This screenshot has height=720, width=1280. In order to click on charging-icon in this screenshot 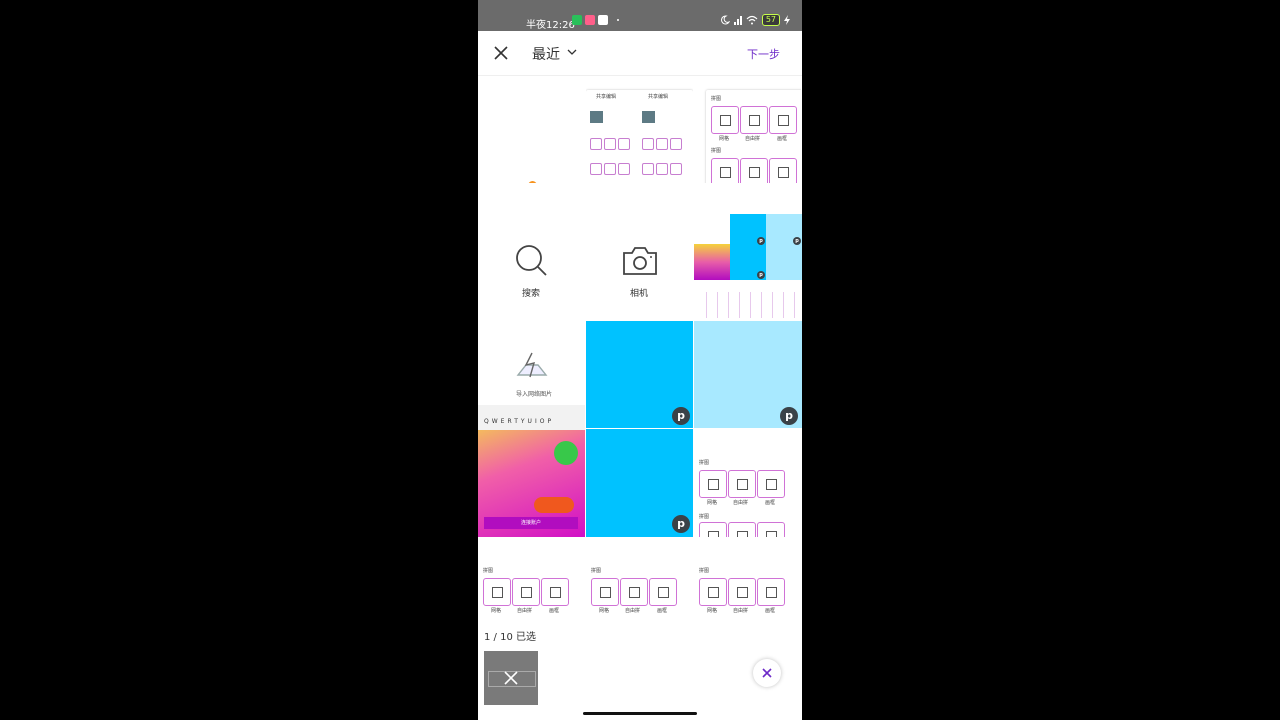, I will do `click(787, 20)`.